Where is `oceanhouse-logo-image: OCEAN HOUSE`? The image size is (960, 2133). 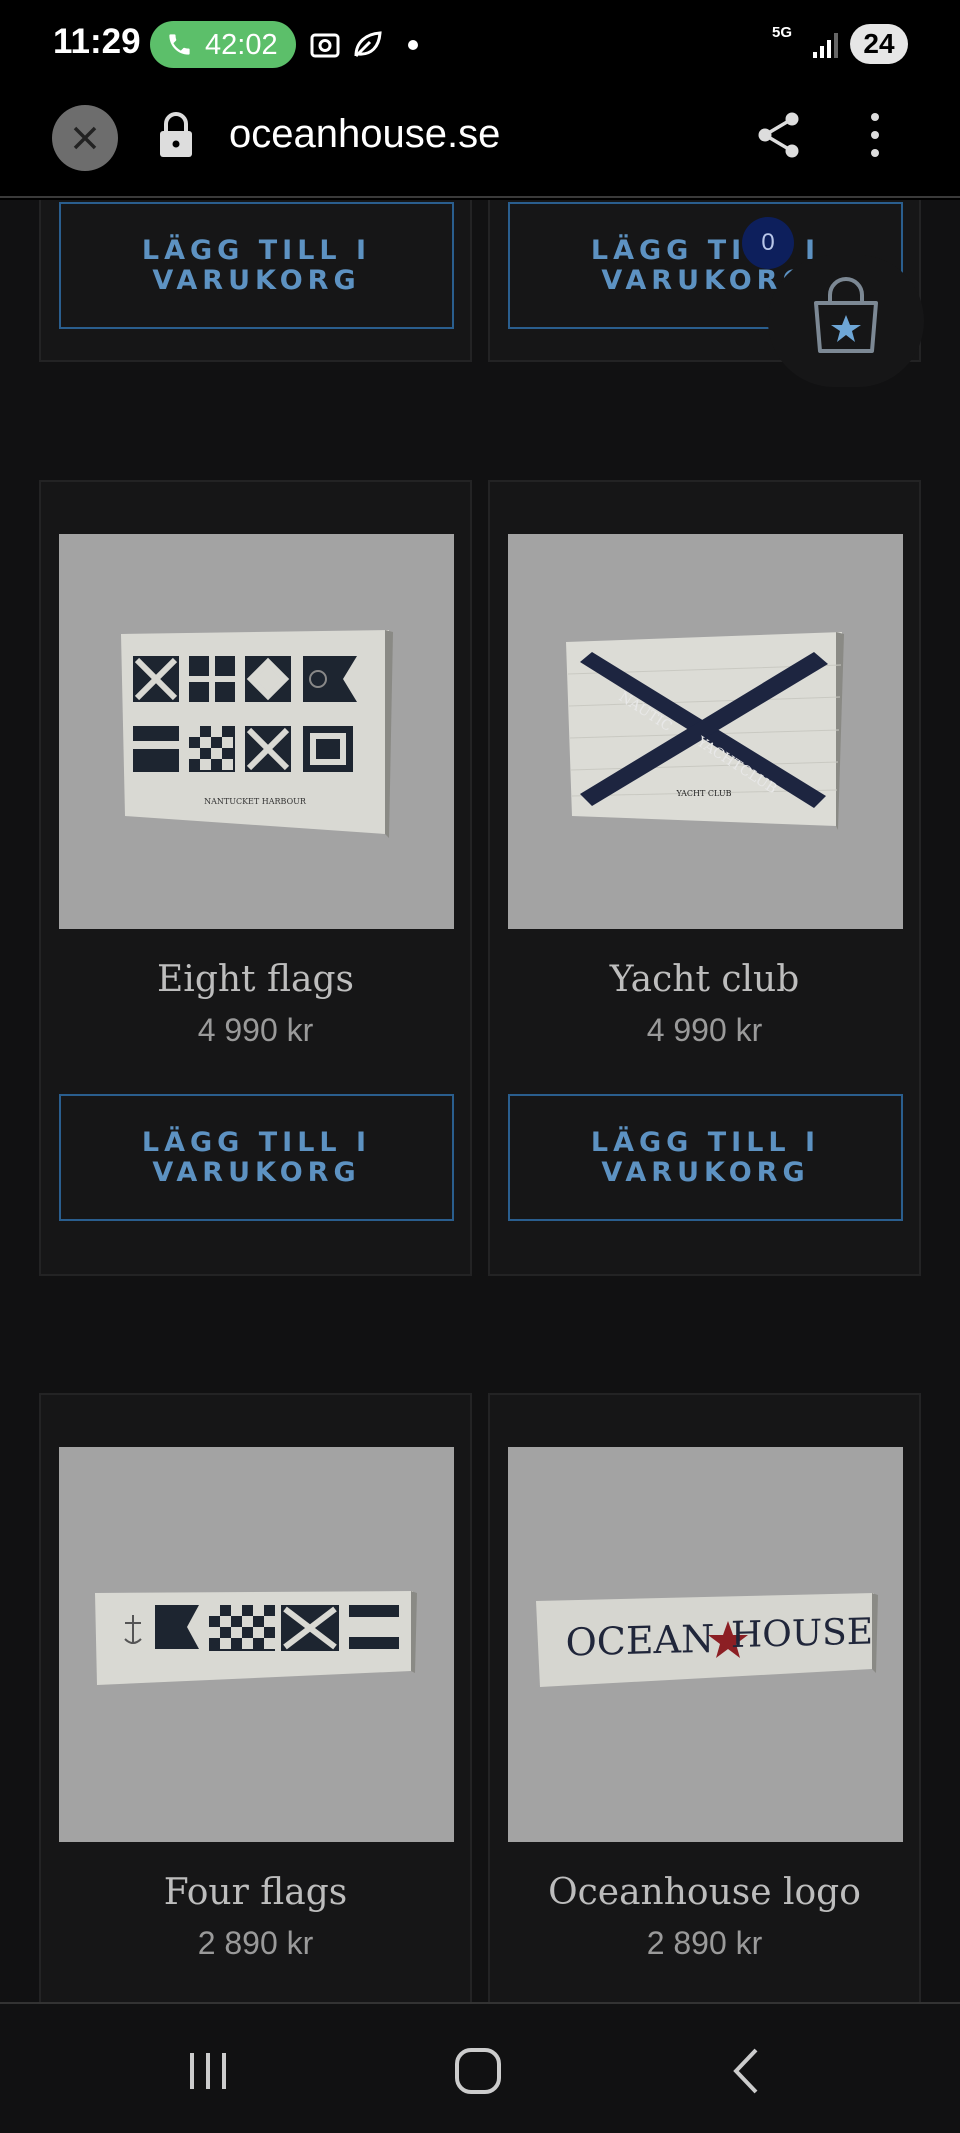
oceanhouse-logo-image: OCEAN HOUSE is located at coordinates (707, 1640).